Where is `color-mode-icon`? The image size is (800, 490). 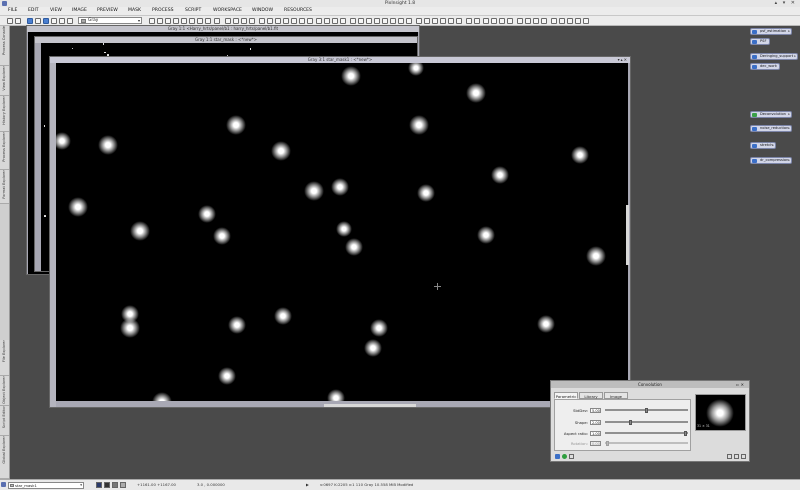 color-mode-icon is located at coordinates (115, 485).